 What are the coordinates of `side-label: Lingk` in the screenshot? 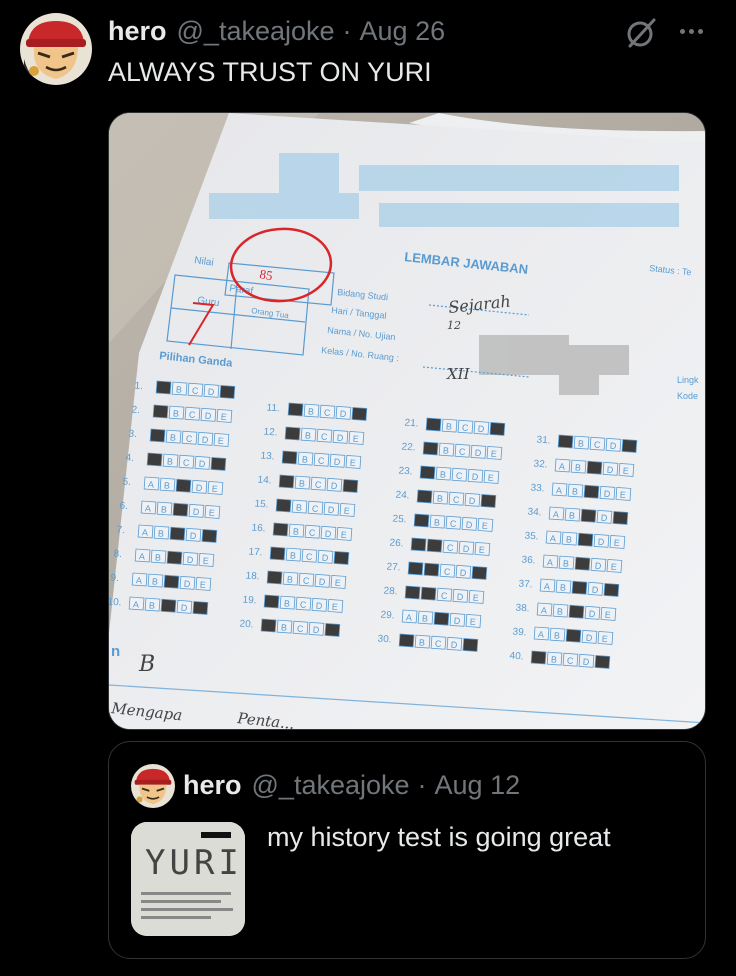 It's located at (688, 380).